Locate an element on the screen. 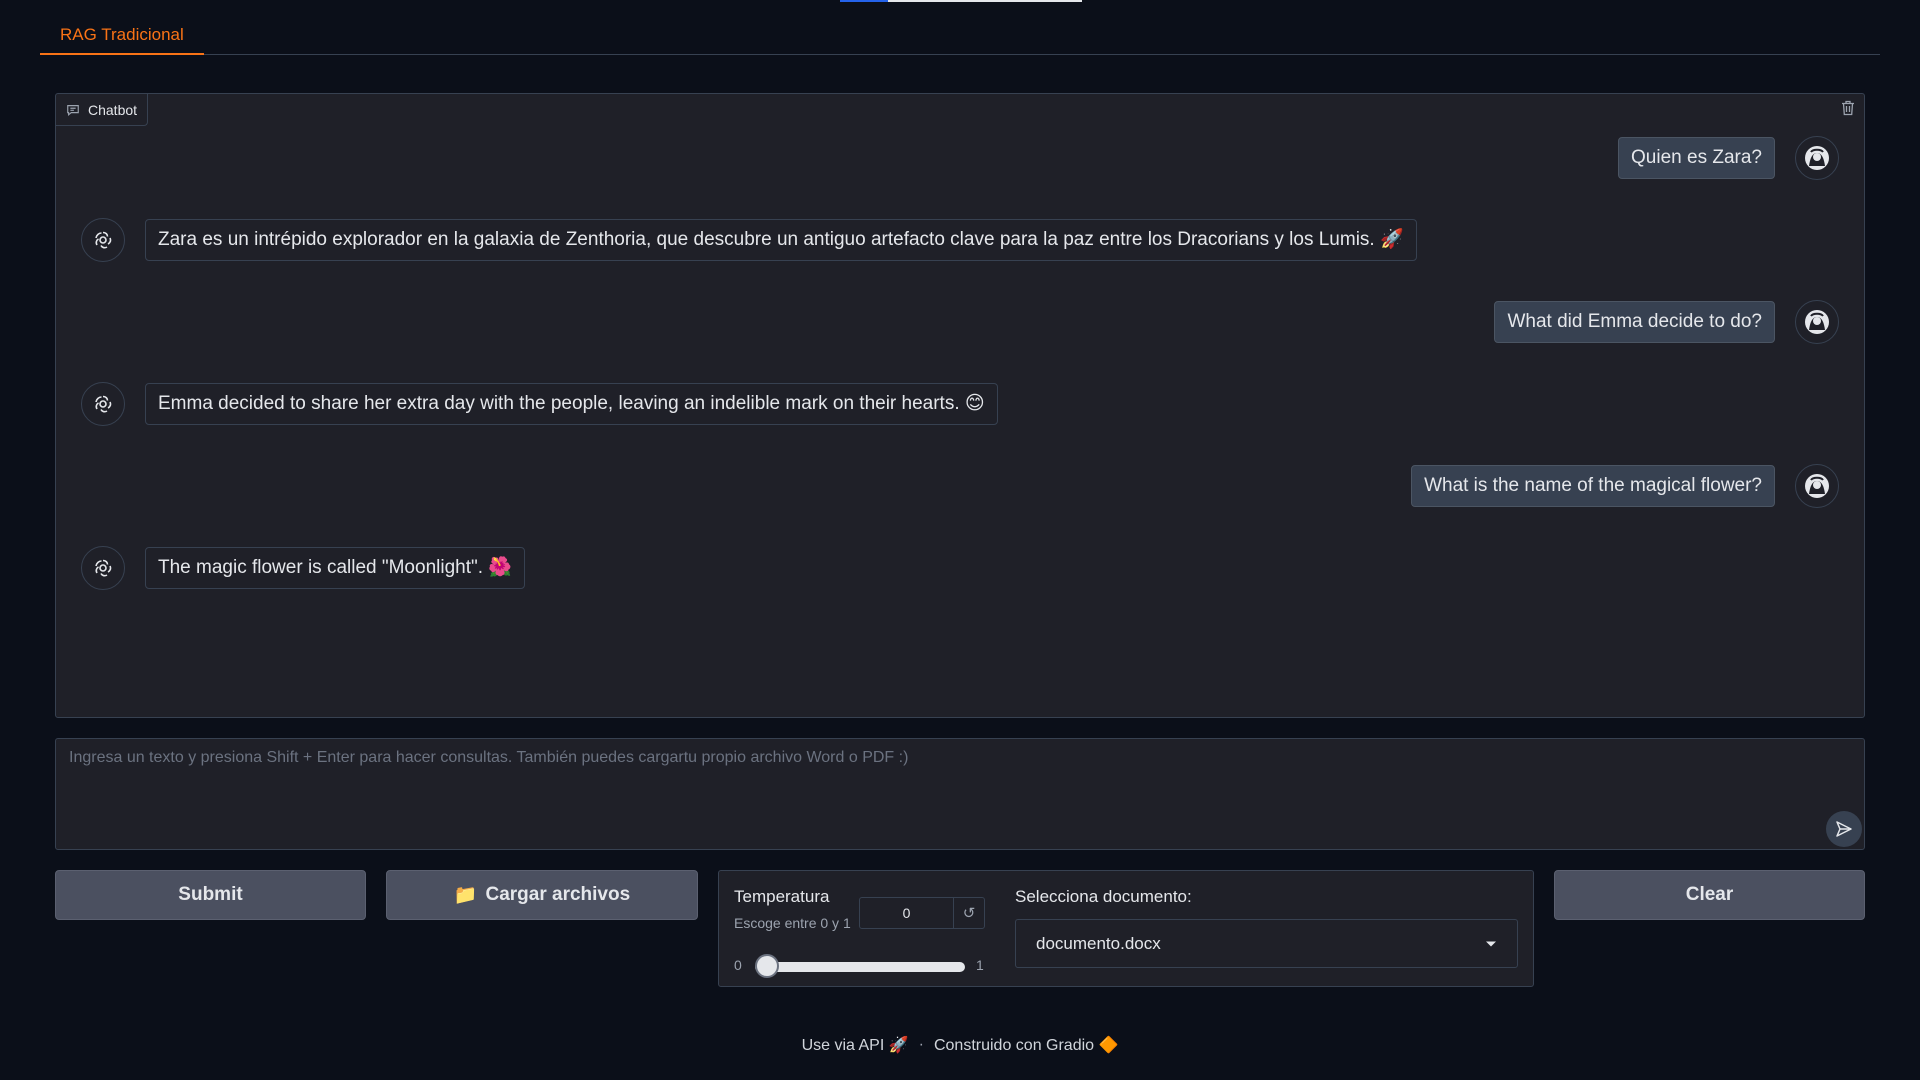 The width and height of the screenshot is (1920, 1080). temperature-info: Escoge entre 0 y 1 is located at coordinates (792, 923).